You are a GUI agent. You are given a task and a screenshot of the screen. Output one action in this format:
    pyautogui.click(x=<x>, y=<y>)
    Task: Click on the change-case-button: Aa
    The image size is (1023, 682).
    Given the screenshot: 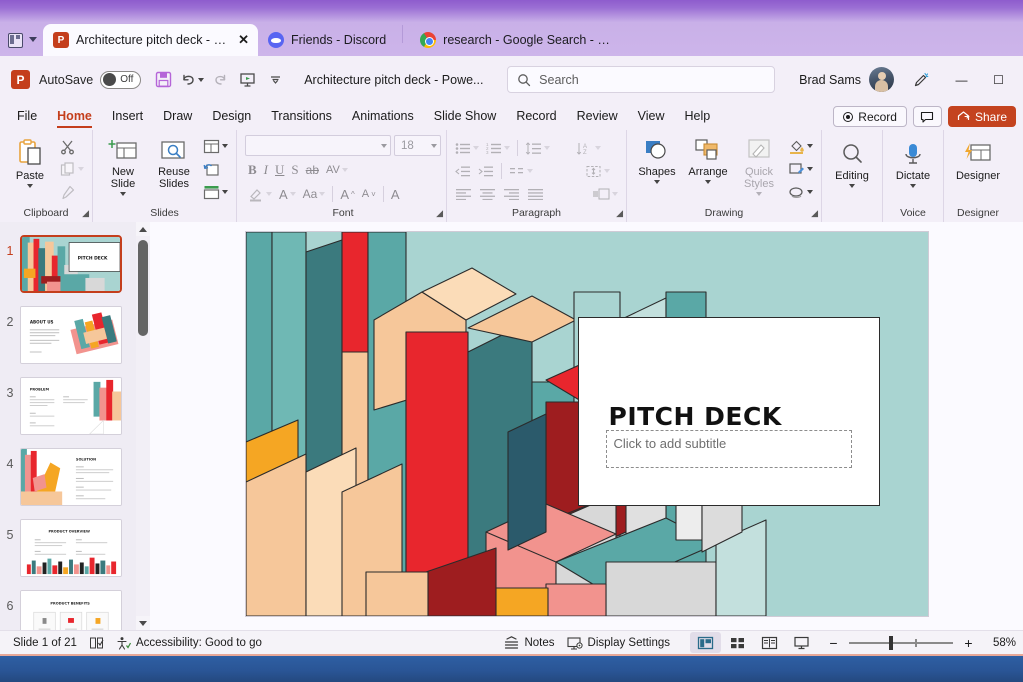 What is the action you would take?
    pyautogui.click(x=314, y=194)
    